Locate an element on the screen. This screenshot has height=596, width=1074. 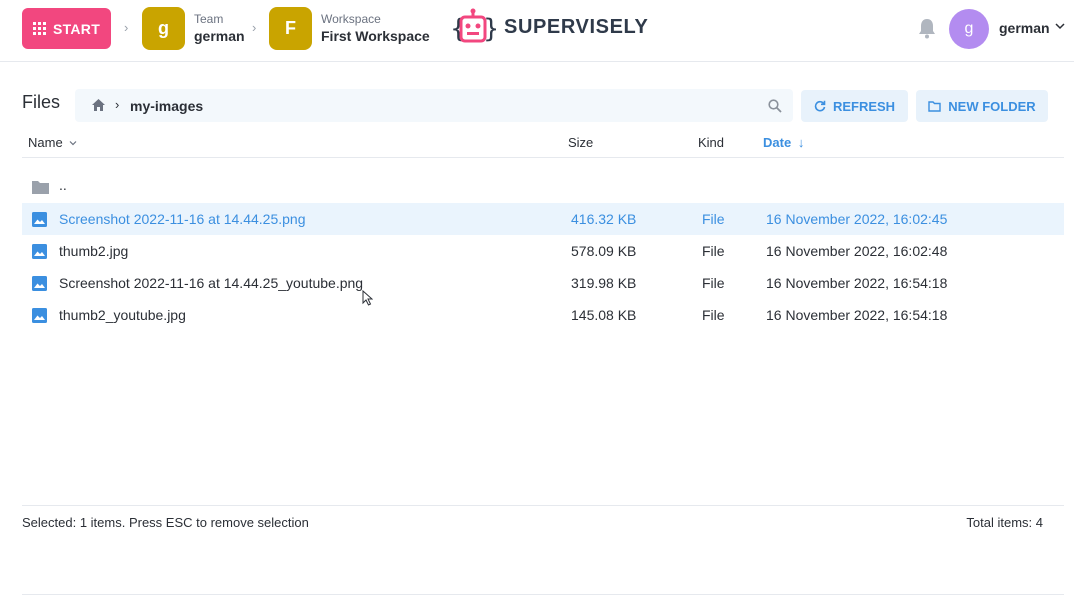
file-size: 319.98 KB is located at coordinates (604, 283).